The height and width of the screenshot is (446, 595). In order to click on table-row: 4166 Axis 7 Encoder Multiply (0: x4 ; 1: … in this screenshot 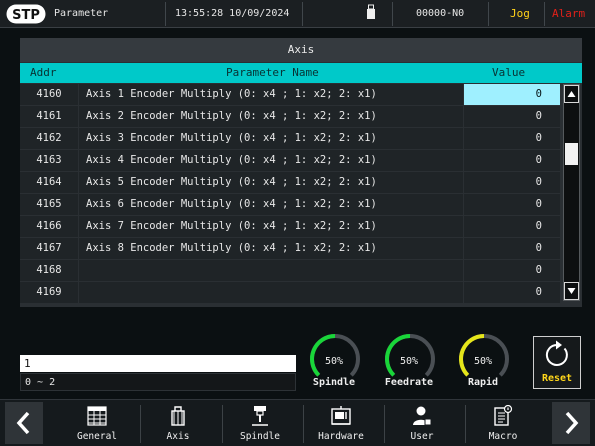, I will do `click(290, 227)`.